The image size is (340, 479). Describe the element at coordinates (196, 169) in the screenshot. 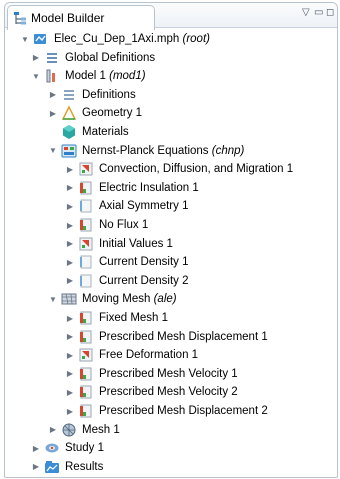

I see `tree-item-text: Convection, Diffusion, and Migration 1` at that location.